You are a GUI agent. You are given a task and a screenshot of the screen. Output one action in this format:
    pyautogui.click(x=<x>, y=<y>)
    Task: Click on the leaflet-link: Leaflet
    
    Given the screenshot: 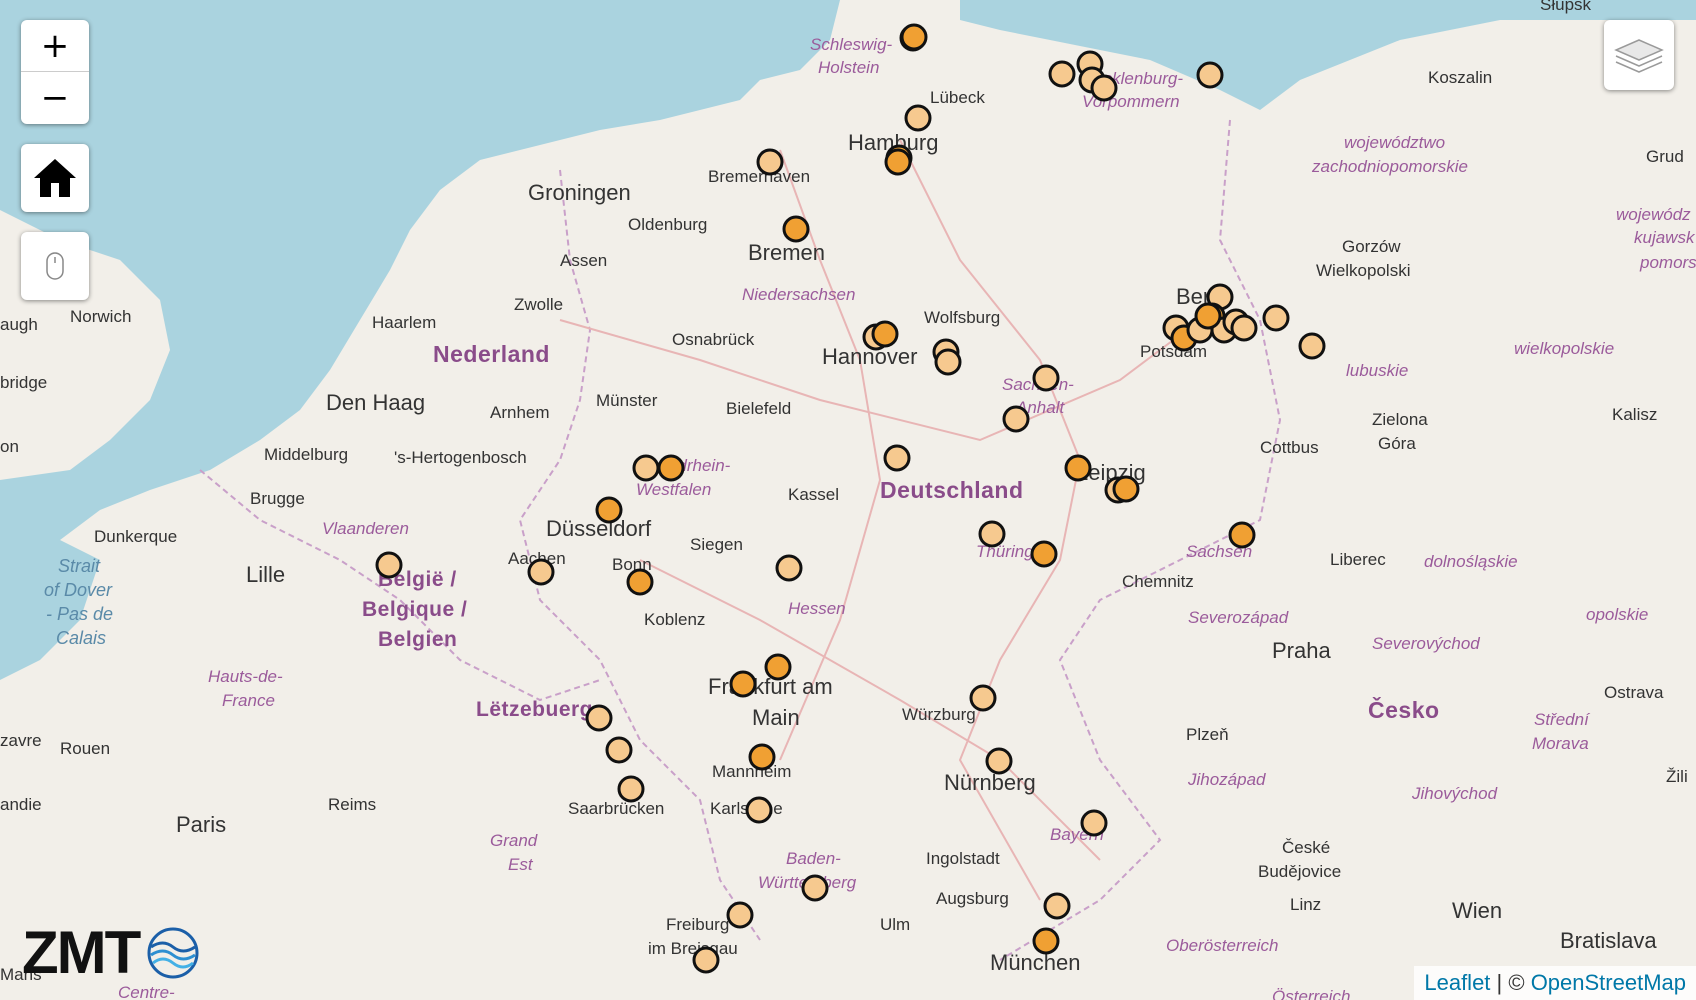 What is the action you would take?
    pyautogui.click(x=1457, y=982)
    